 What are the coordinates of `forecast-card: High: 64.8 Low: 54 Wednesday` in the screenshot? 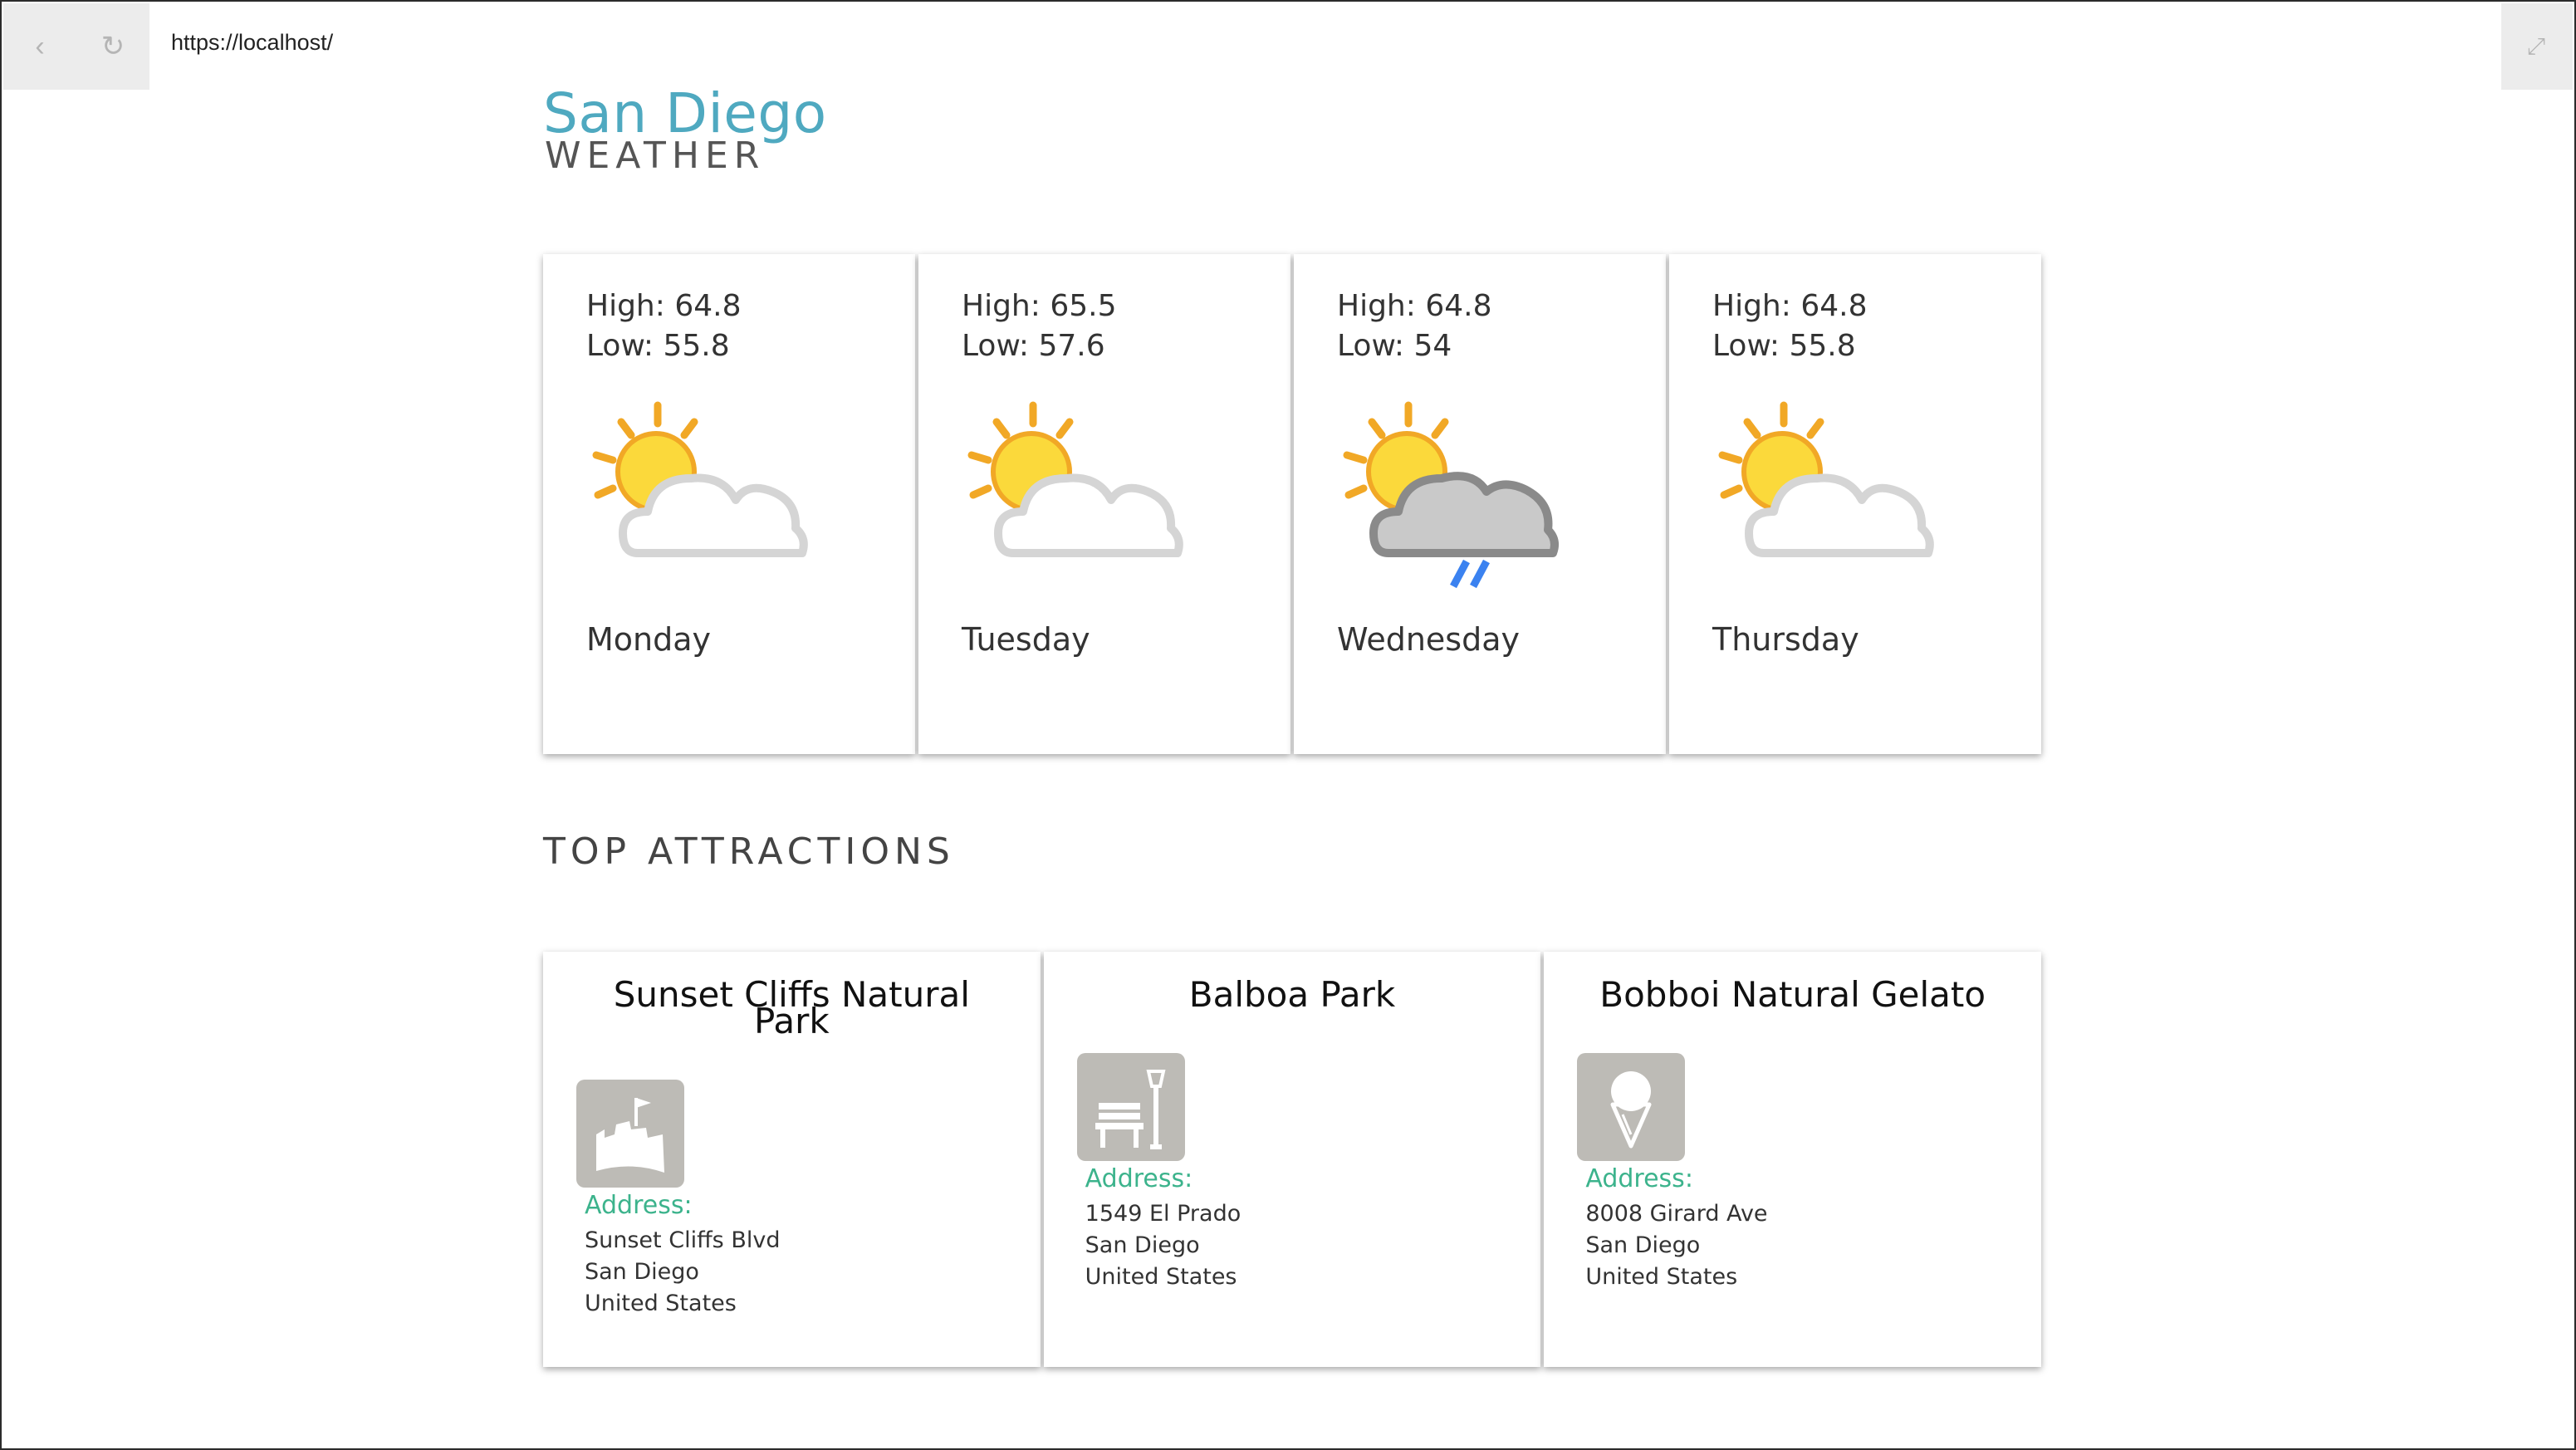 It's located at (1480, 504).